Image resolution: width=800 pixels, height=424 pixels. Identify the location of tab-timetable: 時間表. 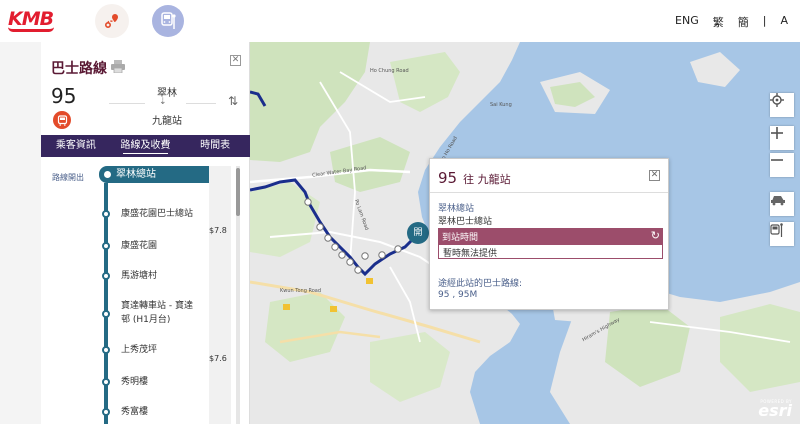
(215, 146).